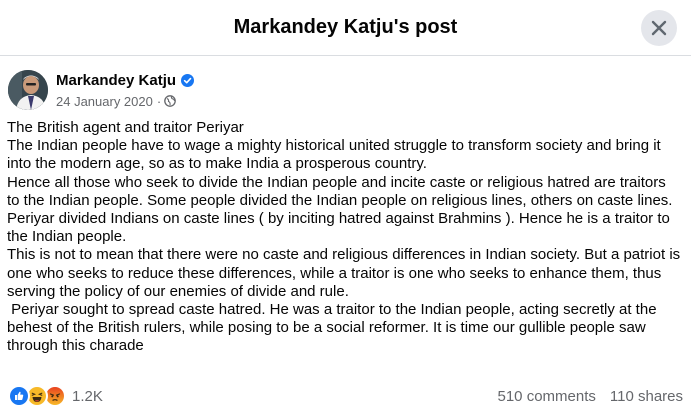 This screenshot has width=691, height=414. What do you see at coordinates (67, 237) in the screenshot?
I see `post-line: the Indian people.` at bounding box center [67, 237].